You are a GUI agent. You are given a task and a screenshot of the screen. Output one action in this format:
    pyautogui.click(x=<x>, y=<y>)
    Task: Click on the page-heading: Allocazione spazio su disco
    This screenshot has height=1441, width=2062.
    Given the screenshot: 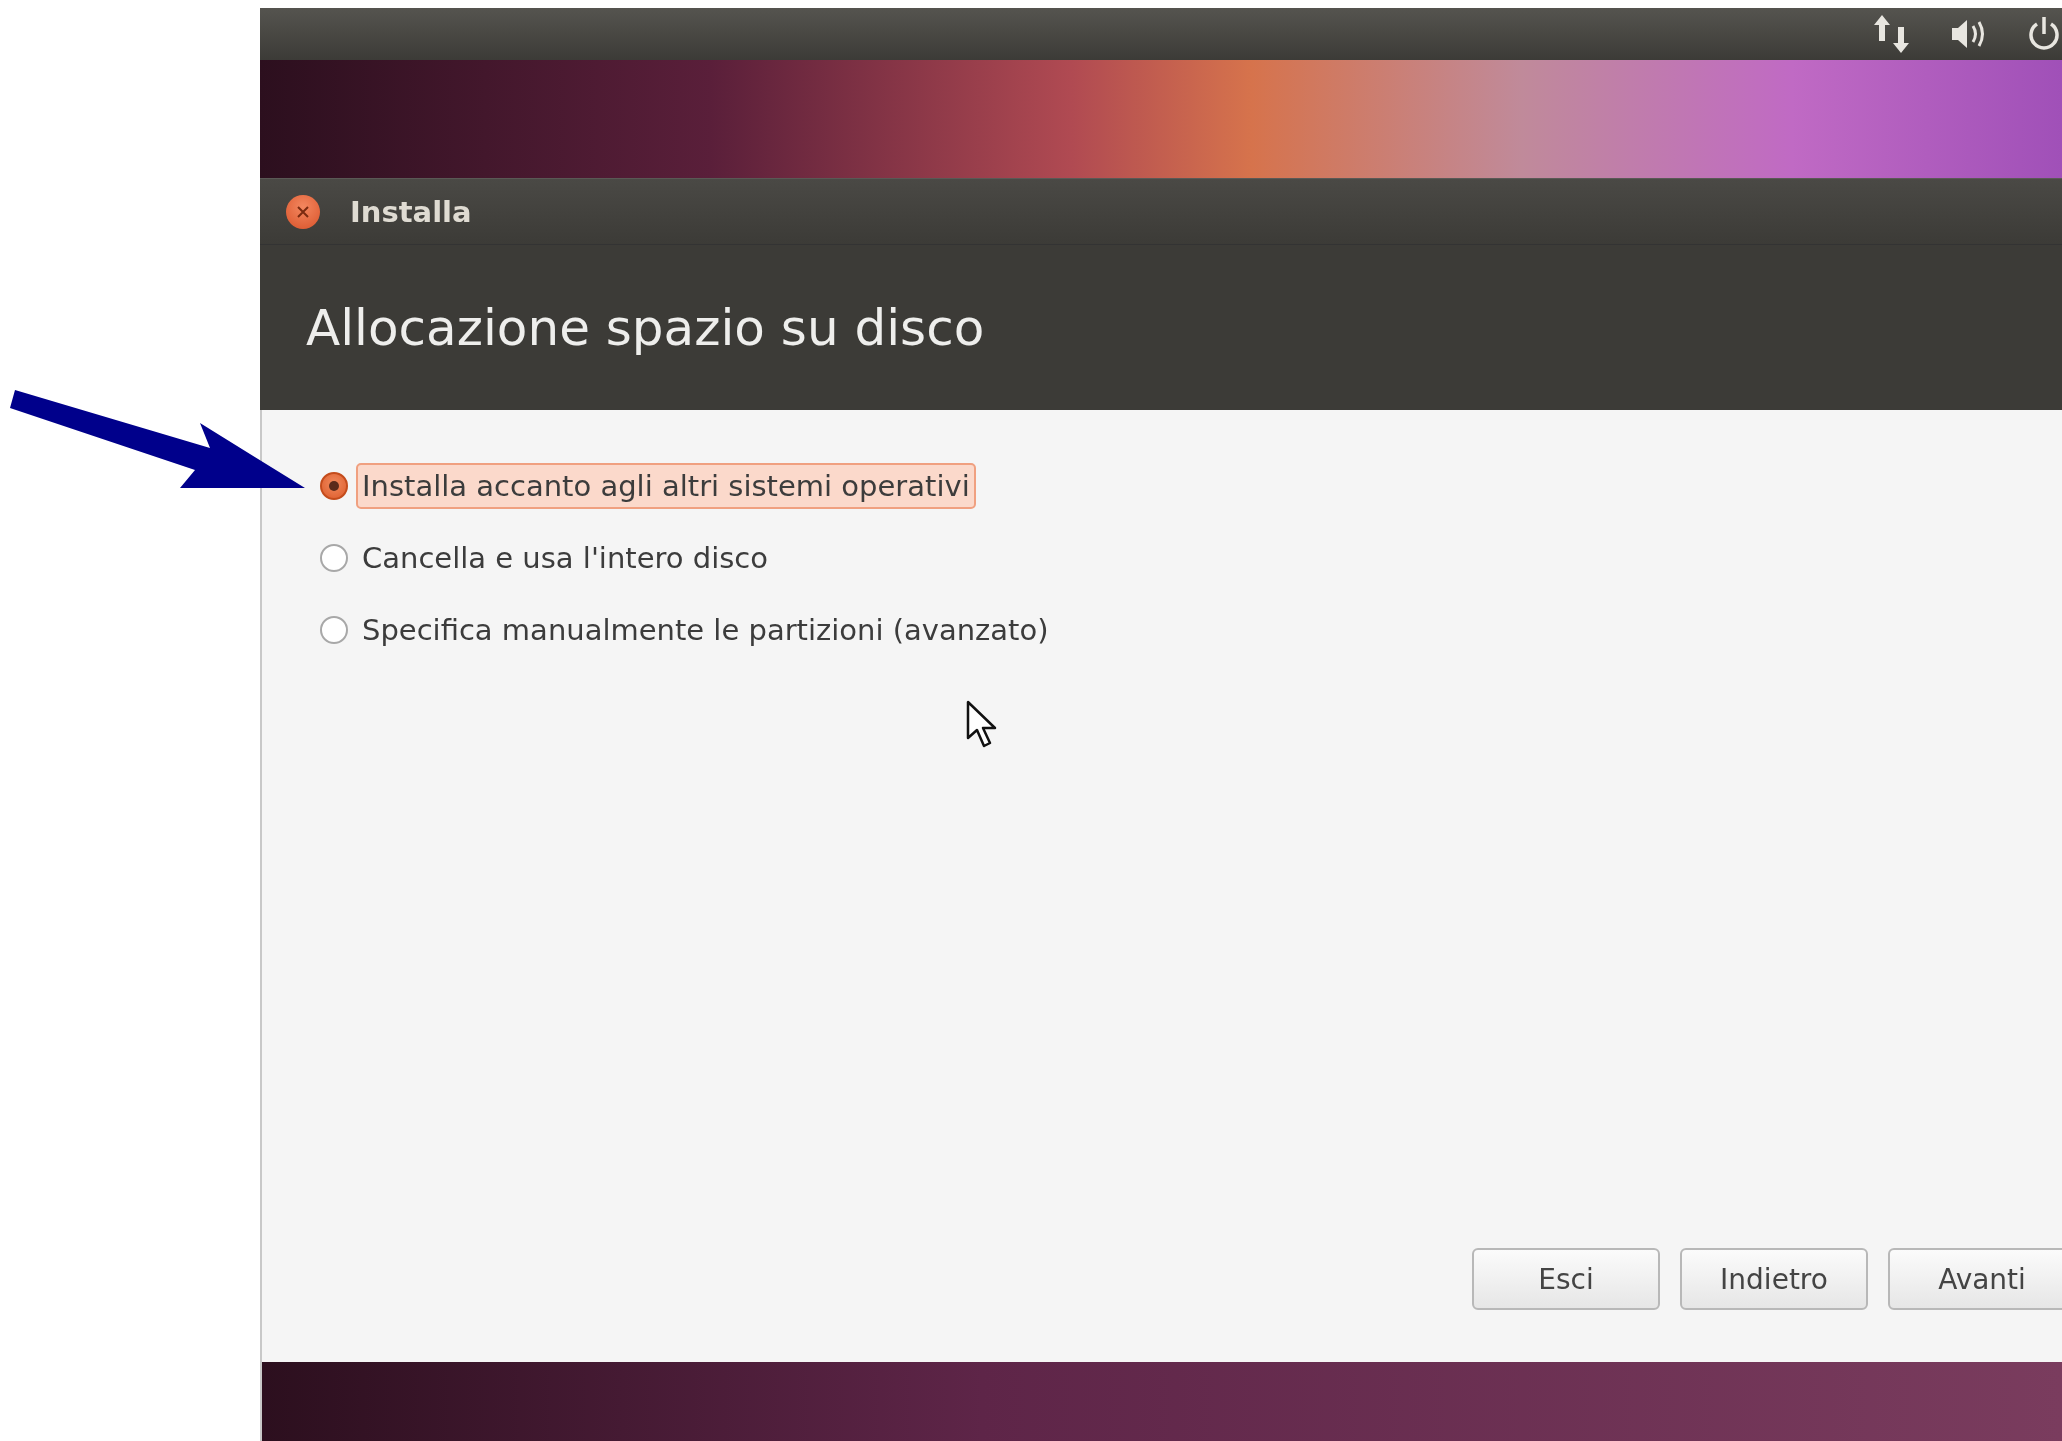 What is the action you would take?
    pyautogui.click(x=645, y=327)
    